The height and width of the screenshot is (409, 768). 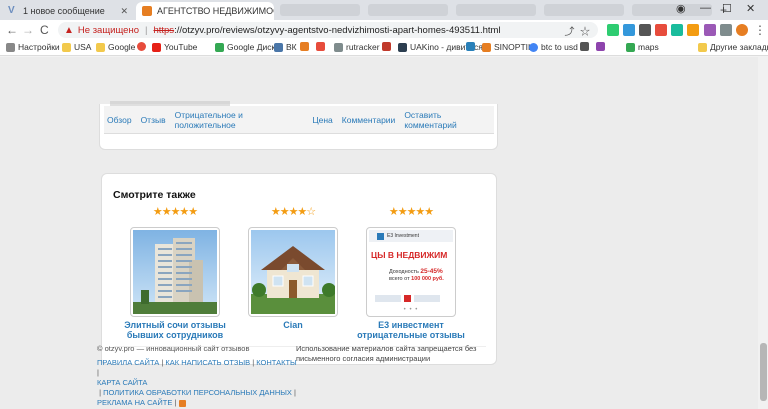 What do you see at coordinates (533, 47) in the screenshot?
I see `google-g-icon` at bounding box center [533, 47].